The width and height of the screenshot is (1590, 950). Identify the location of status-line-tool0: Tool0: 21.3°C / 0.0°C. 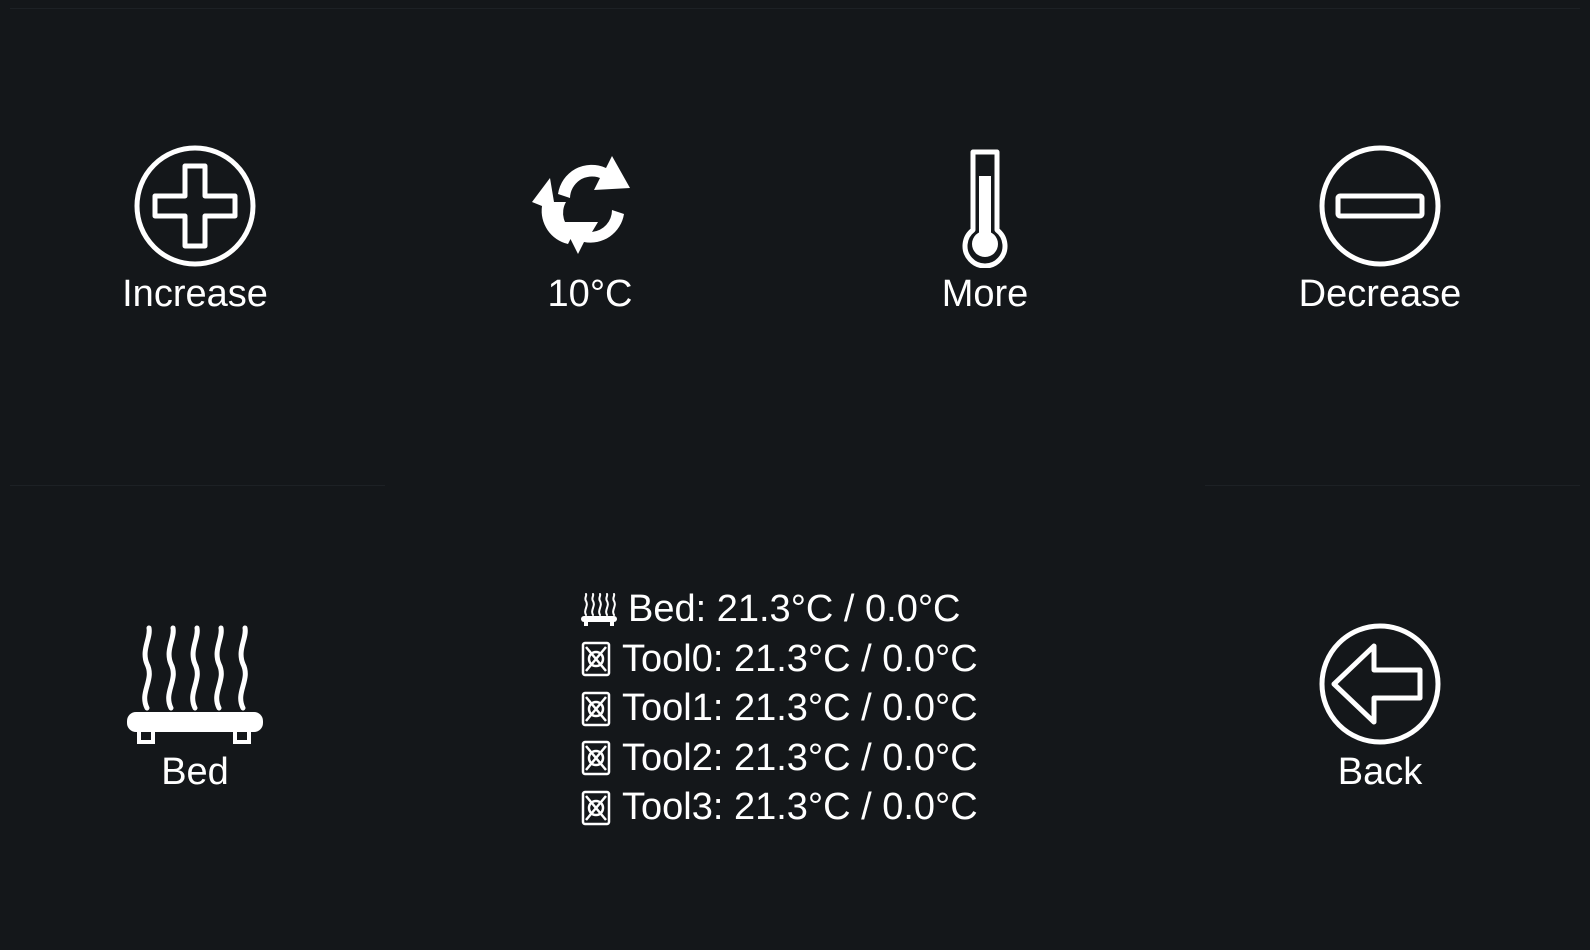
(800, 660).